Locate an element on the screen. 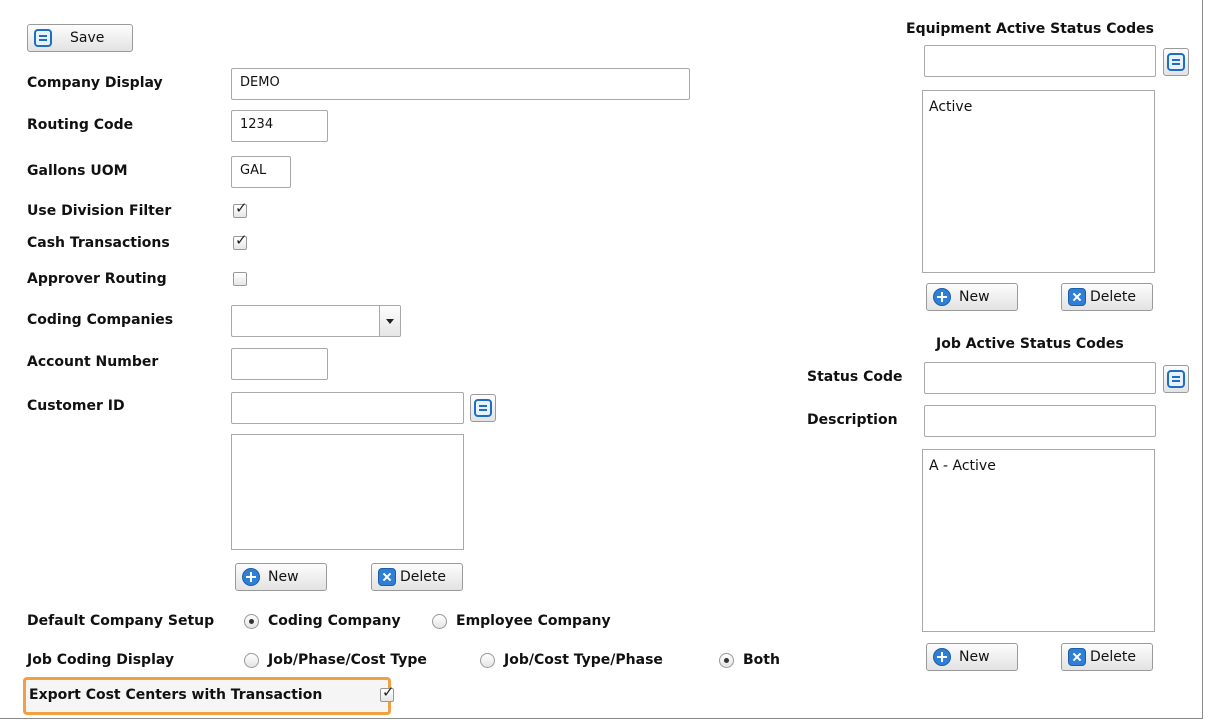 The width and height of the screenshot is (1209, 725). status-code-input is located at coordinates (1040, 378).